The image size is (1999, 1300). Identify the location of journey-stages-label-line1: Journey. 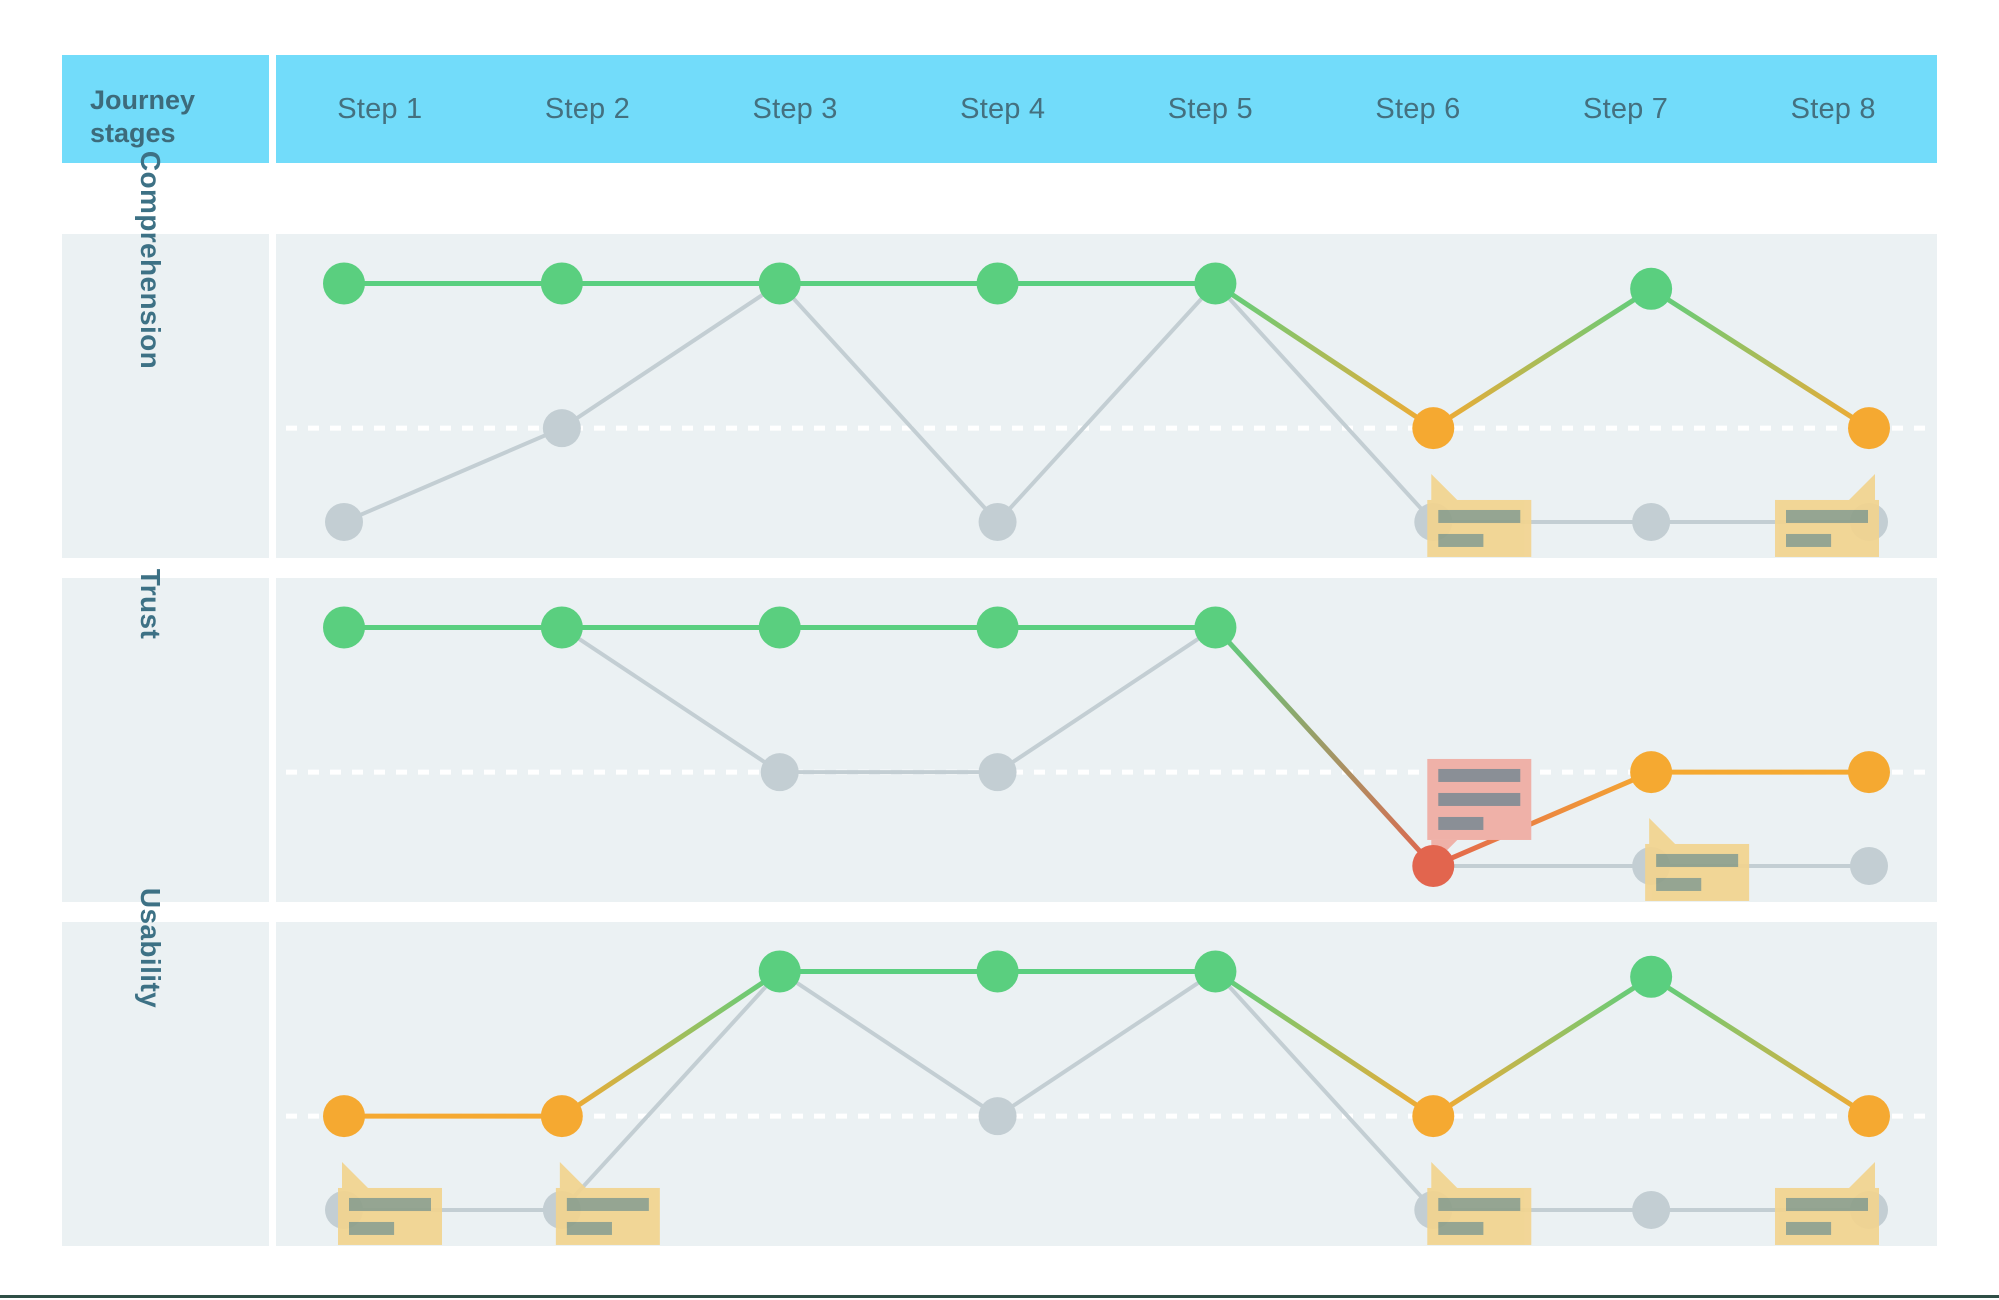
(143, 99).